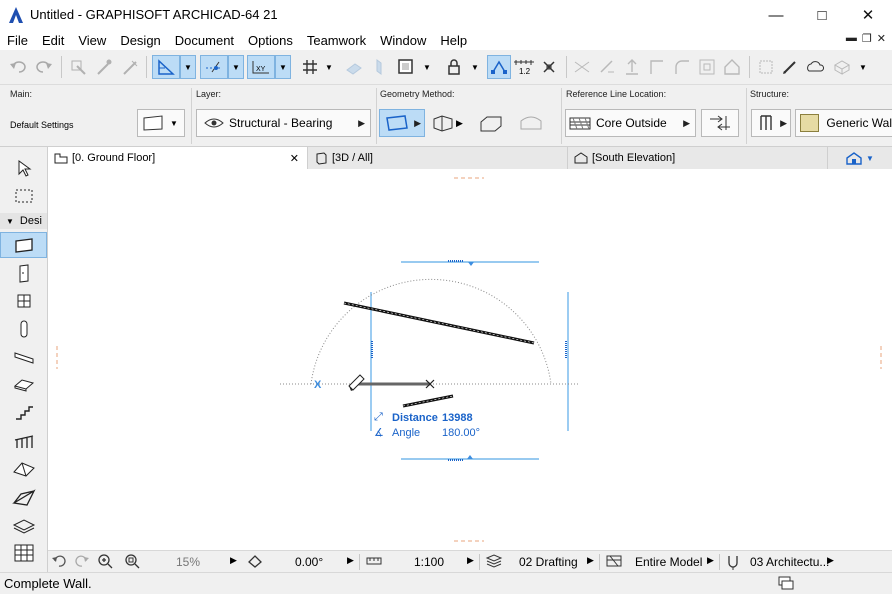 The height and width of the screenshot is (594, 892). I want to click on distance-value: 13988, so click(457, 418).